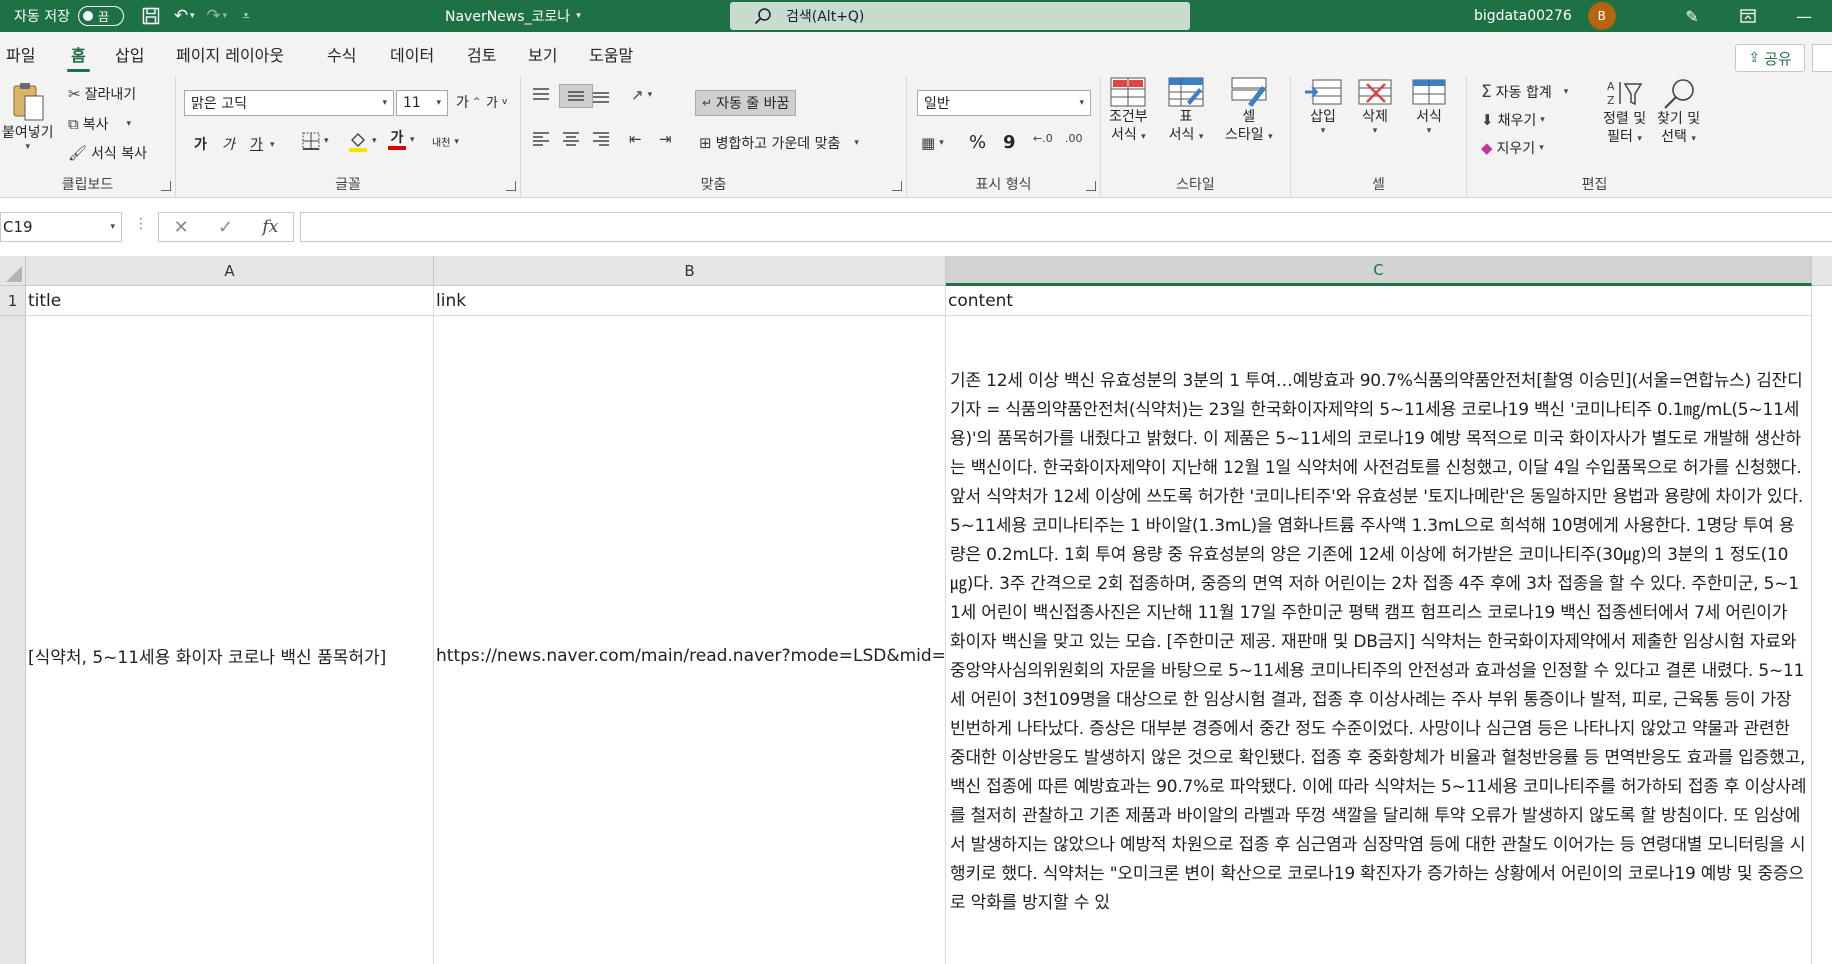  Describe the element at coordinates (20, 54) in the screenshot. I see `tab-file: 파일` at that location.